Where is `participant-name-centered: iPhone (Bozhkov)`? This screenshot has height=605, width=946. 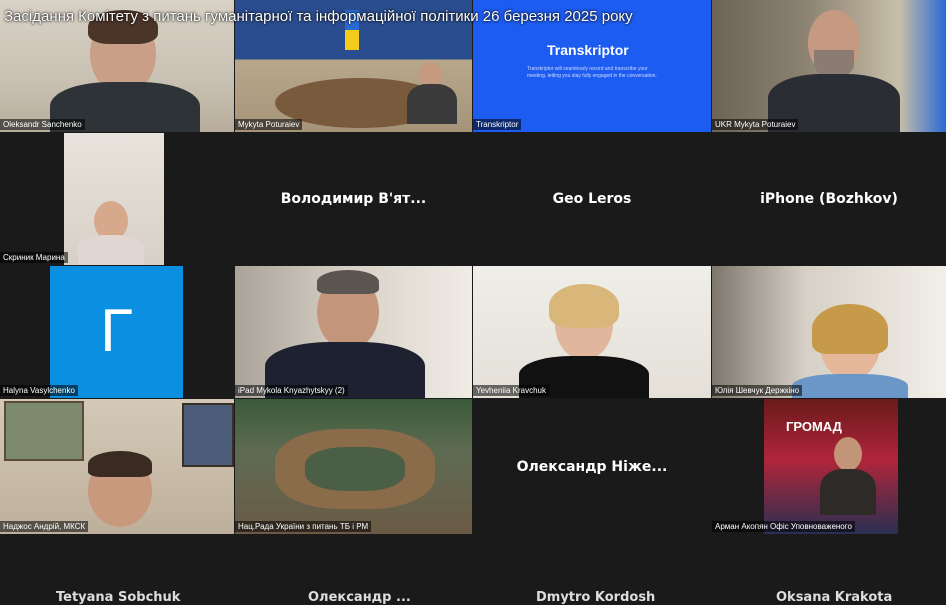 participant-name-centered: iPhone (Bozhkov) is located at coordinates (829, 199).